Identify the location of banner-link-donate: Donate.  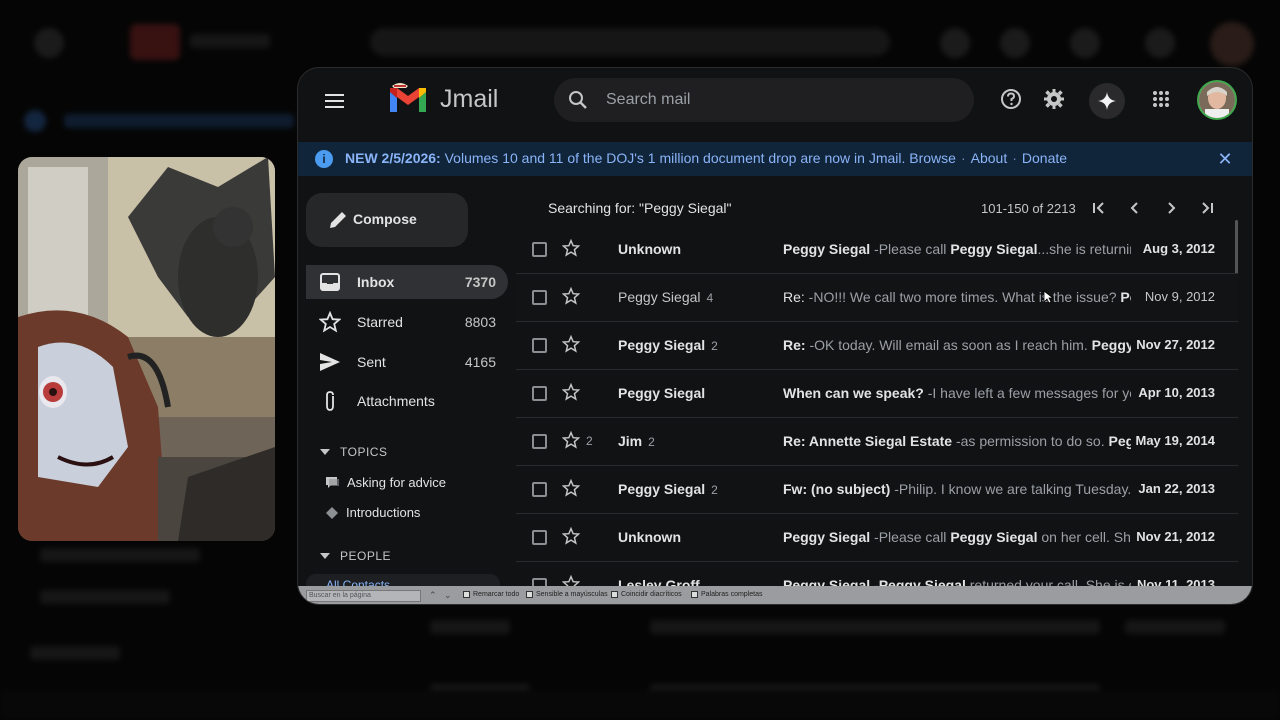
(1044, 158).